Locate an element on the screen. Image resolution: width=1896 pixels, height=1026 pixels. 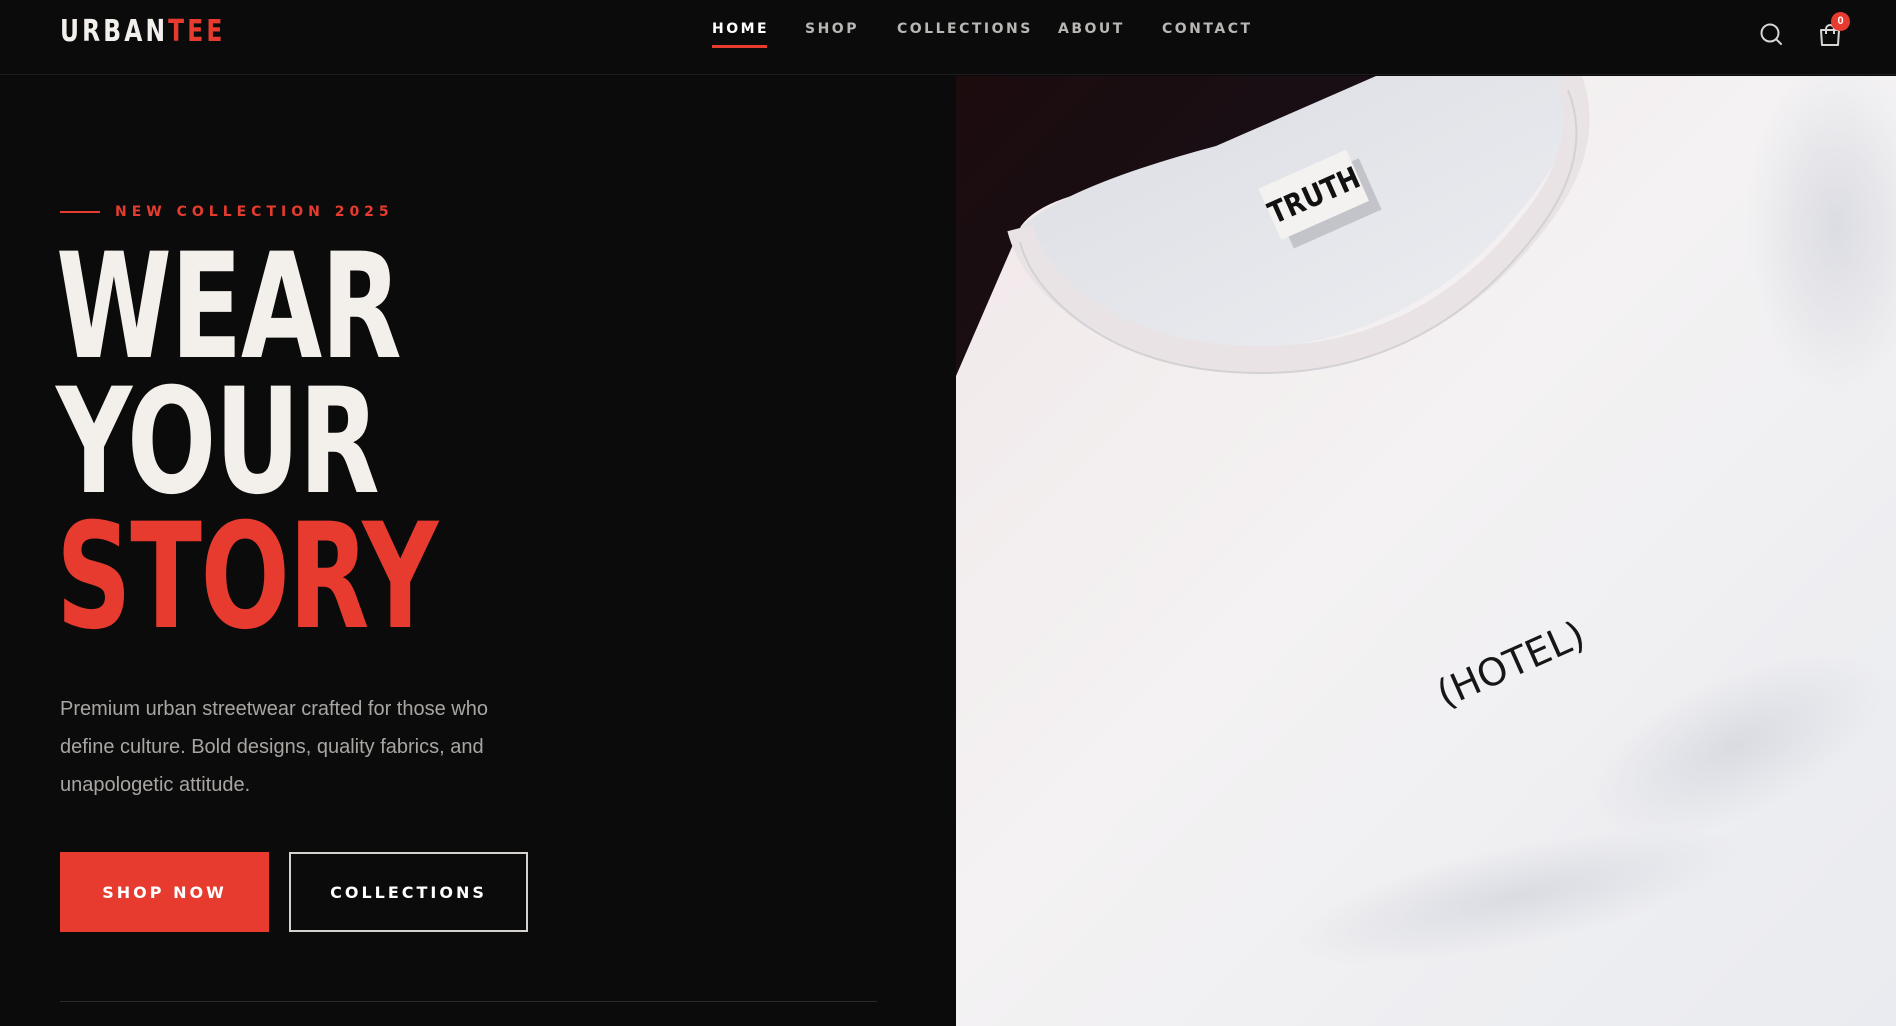
hero-headline: WEAR YOUR STORY is located at coordinates (247, 442).